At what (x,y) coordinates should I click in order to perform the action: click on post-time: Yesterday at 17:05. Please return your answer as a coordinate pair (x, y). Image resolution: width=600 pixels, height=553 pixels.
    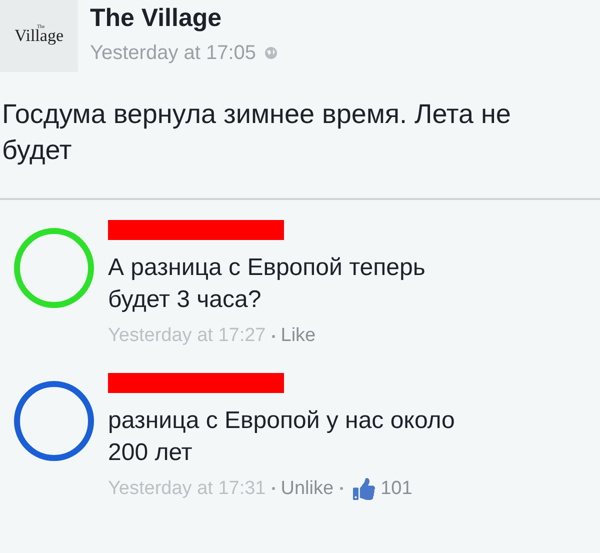
    Looking at the image, I should click on (173, 53).